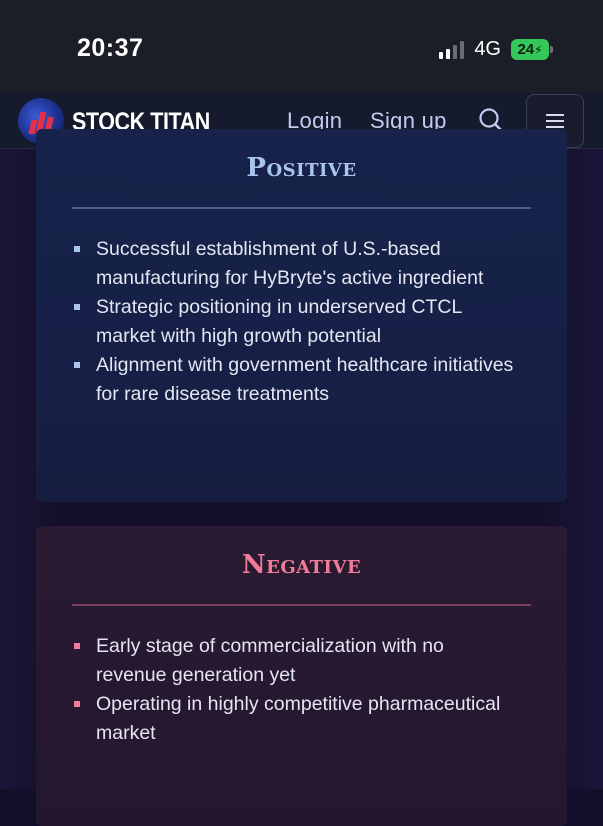 This screenshot has width=603, height=826. I want to click on status-bar: 20:37 4G 24 ⚡, so click(301, 46).